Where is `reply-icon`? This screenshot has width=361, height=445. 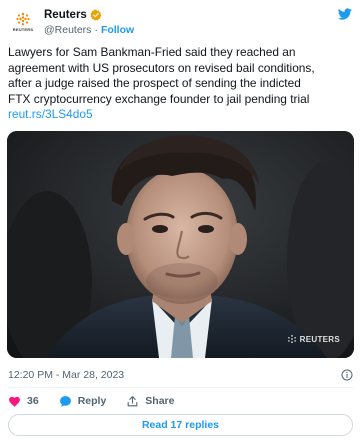 reply-icon is located at coordinates (65, 401).